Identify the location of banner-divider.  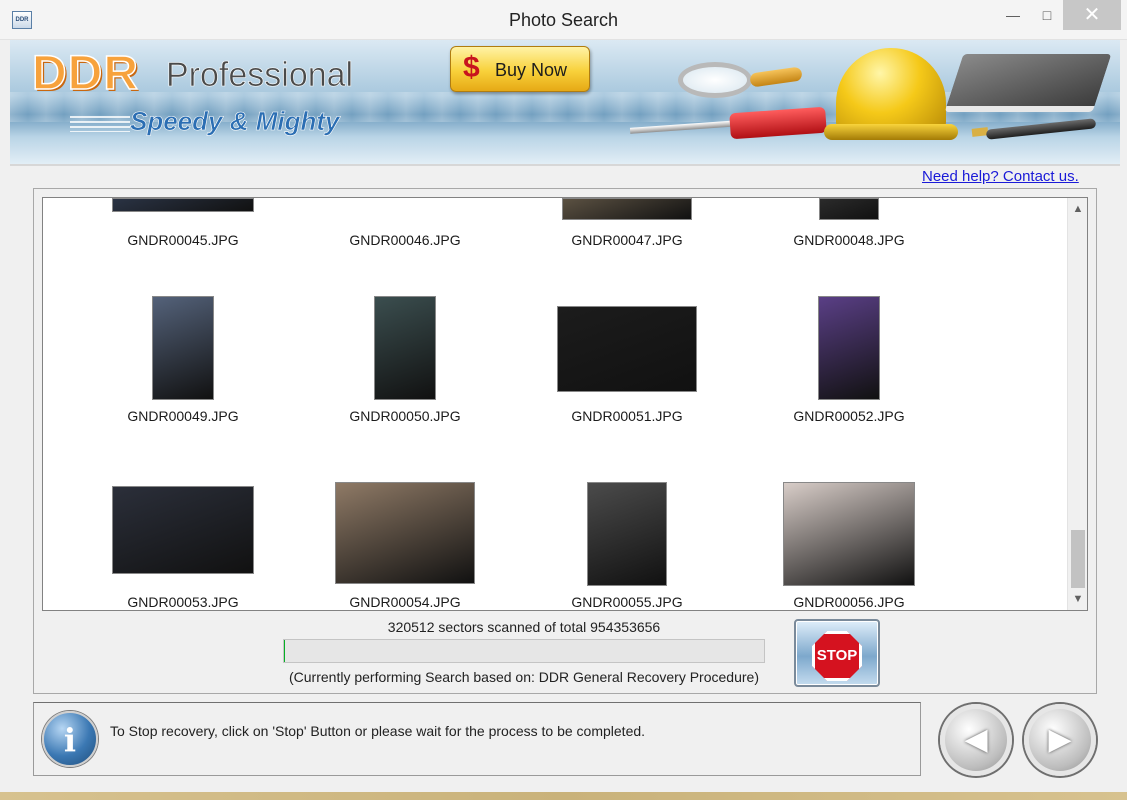
(565, 165).